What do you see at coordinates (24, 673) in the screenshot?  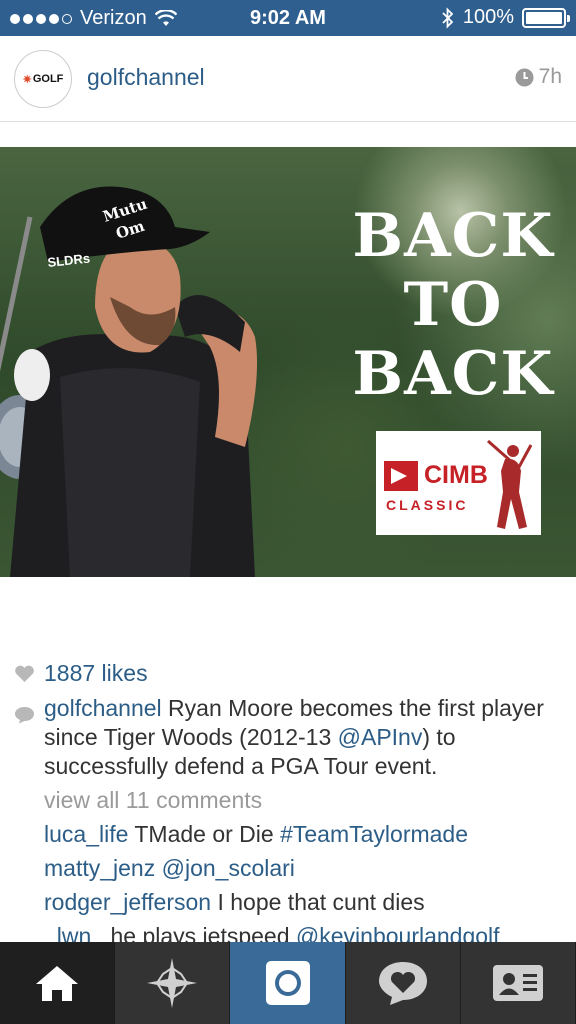 I see `heart-icon` at bounding box center [24, 673].